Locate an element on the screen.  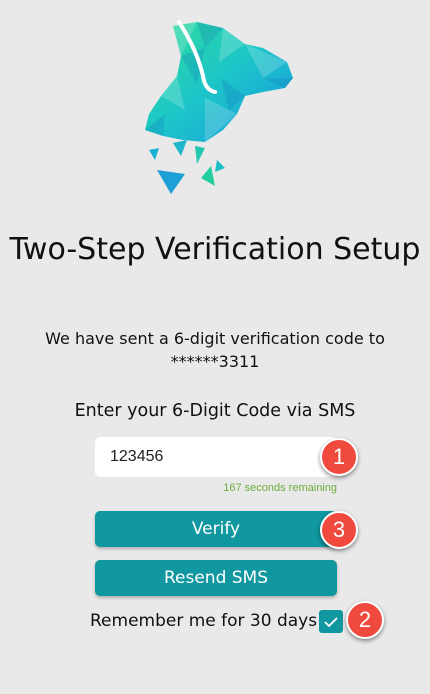
countdown-timer: 167 seconds remaining is located at coordinates (280, 488).